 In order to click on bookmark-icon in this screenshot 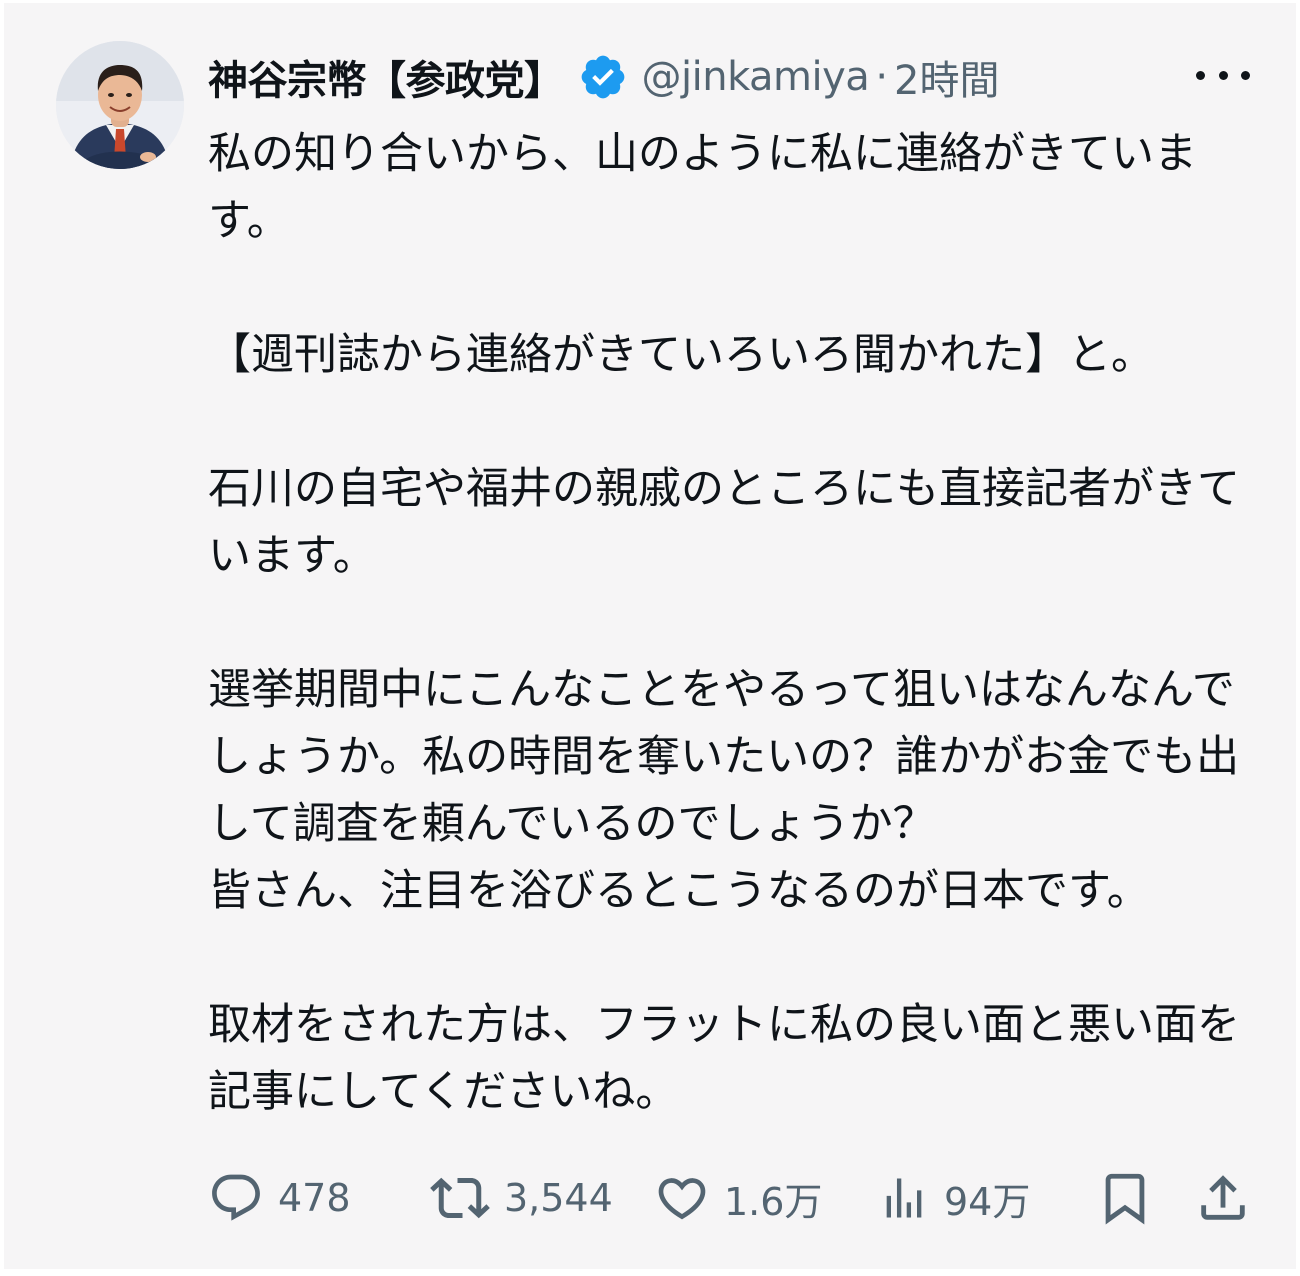, I will do `click(1125, 1198)`.